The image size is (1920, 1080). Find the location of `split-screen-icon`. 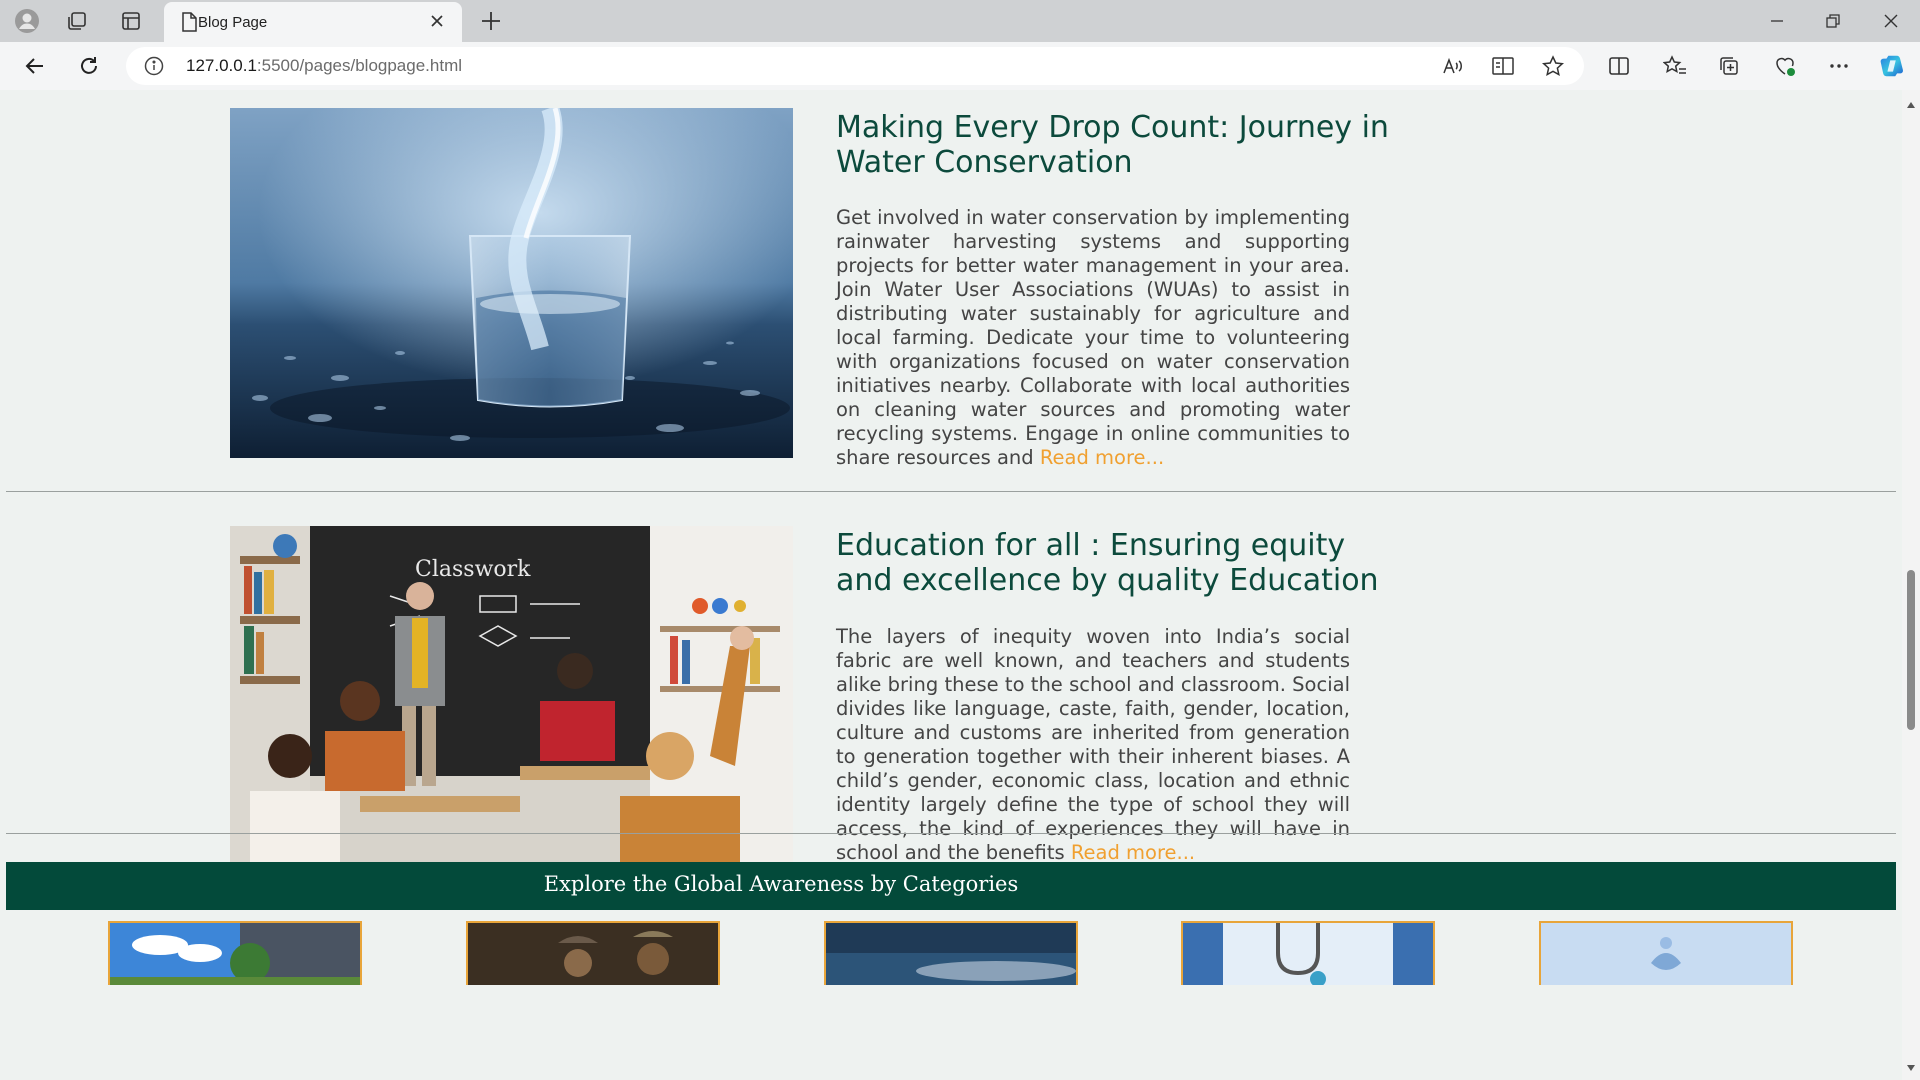

split-screen-icon is located at coordinates (1619, 66).